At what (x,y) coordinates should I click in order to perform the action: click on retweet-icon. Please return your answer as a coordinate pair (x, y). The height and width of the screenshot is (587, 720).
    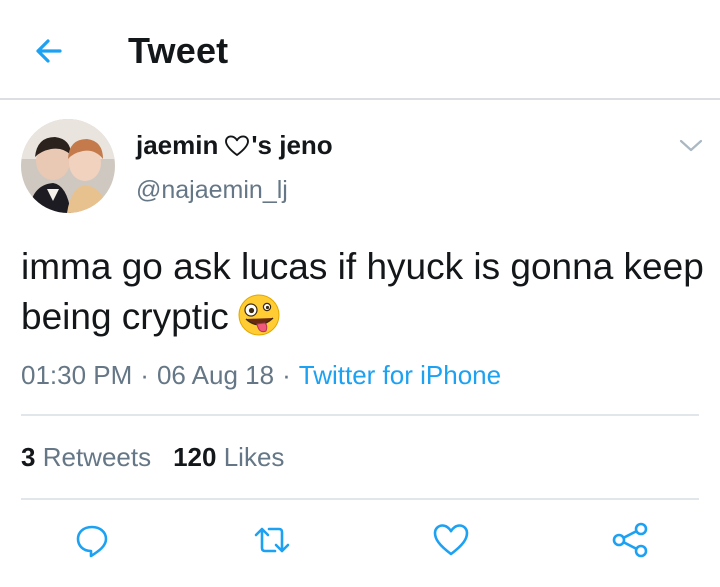
    Looking at the image, I should click on (272, 540).